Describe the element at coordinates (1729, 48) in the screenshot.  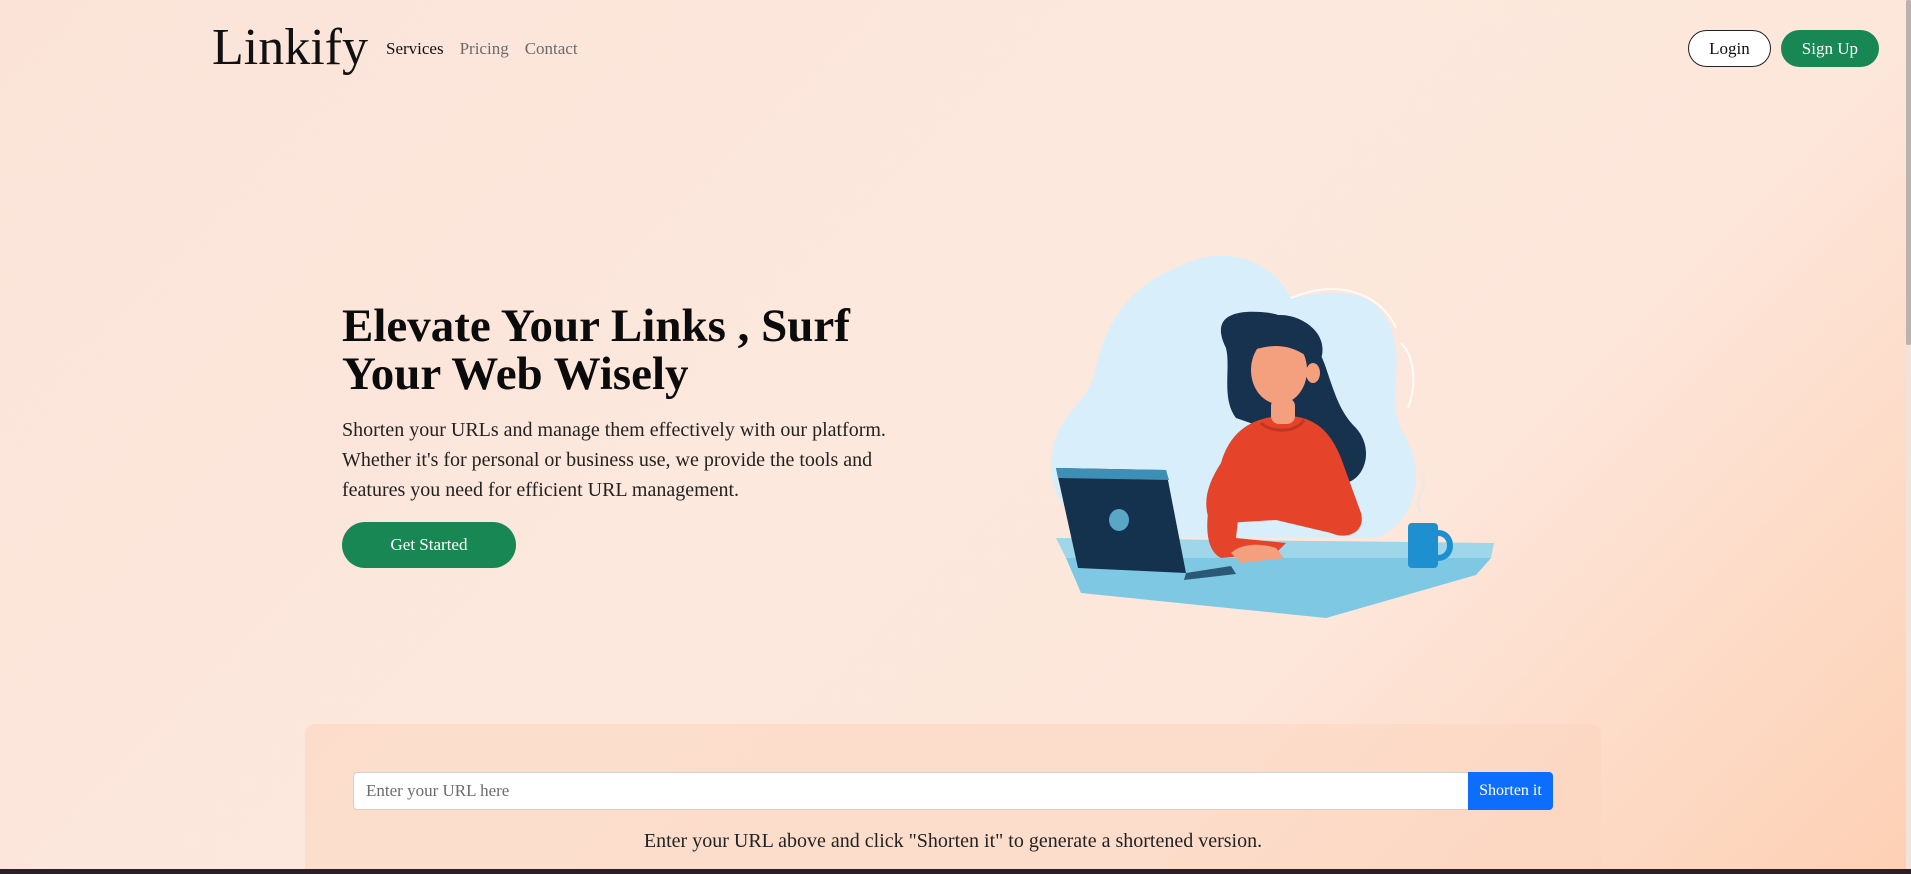
I see `login-button: Login` at that location.